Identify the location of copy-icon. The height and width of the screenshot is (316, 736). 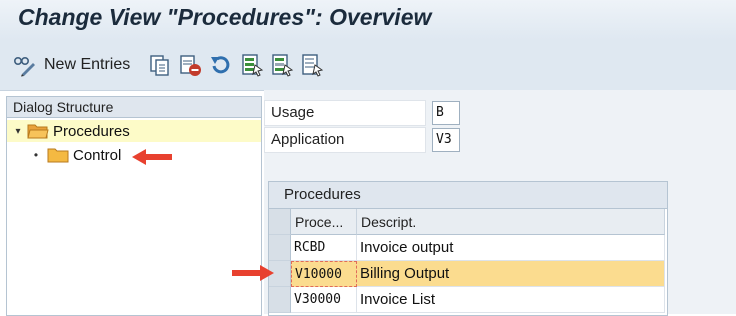
(160, 65).